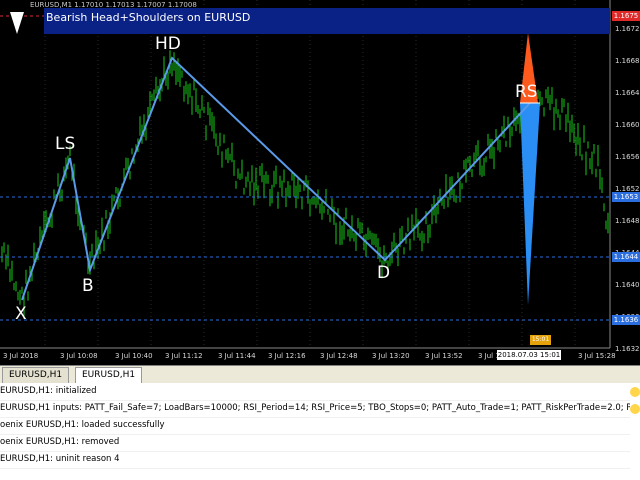 The image size is (640, 480). Describe the element at coordinates (391, 356) in the screenshot. I see `time-axis-label: 3 Jul 13:20` at that location.